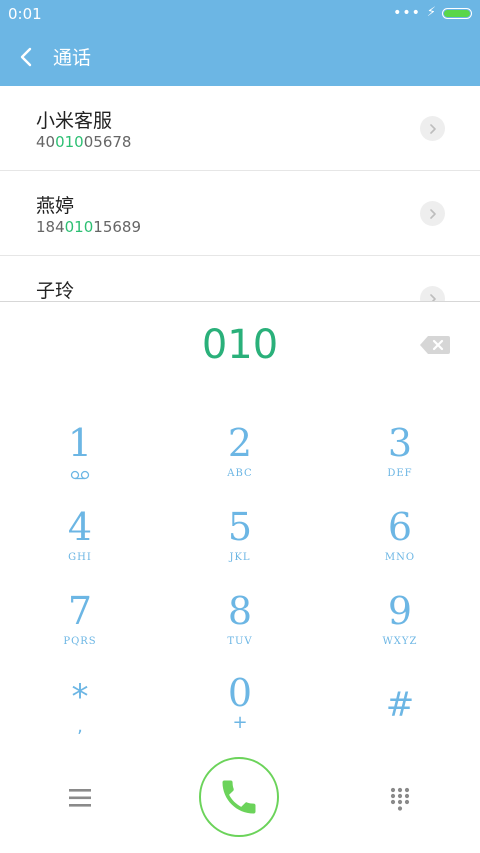 The width and height of the screenshot is (480, 853). Describe the element at coordinates (80, 443) in the screenshot. I see `key-digit: 1` at that location.